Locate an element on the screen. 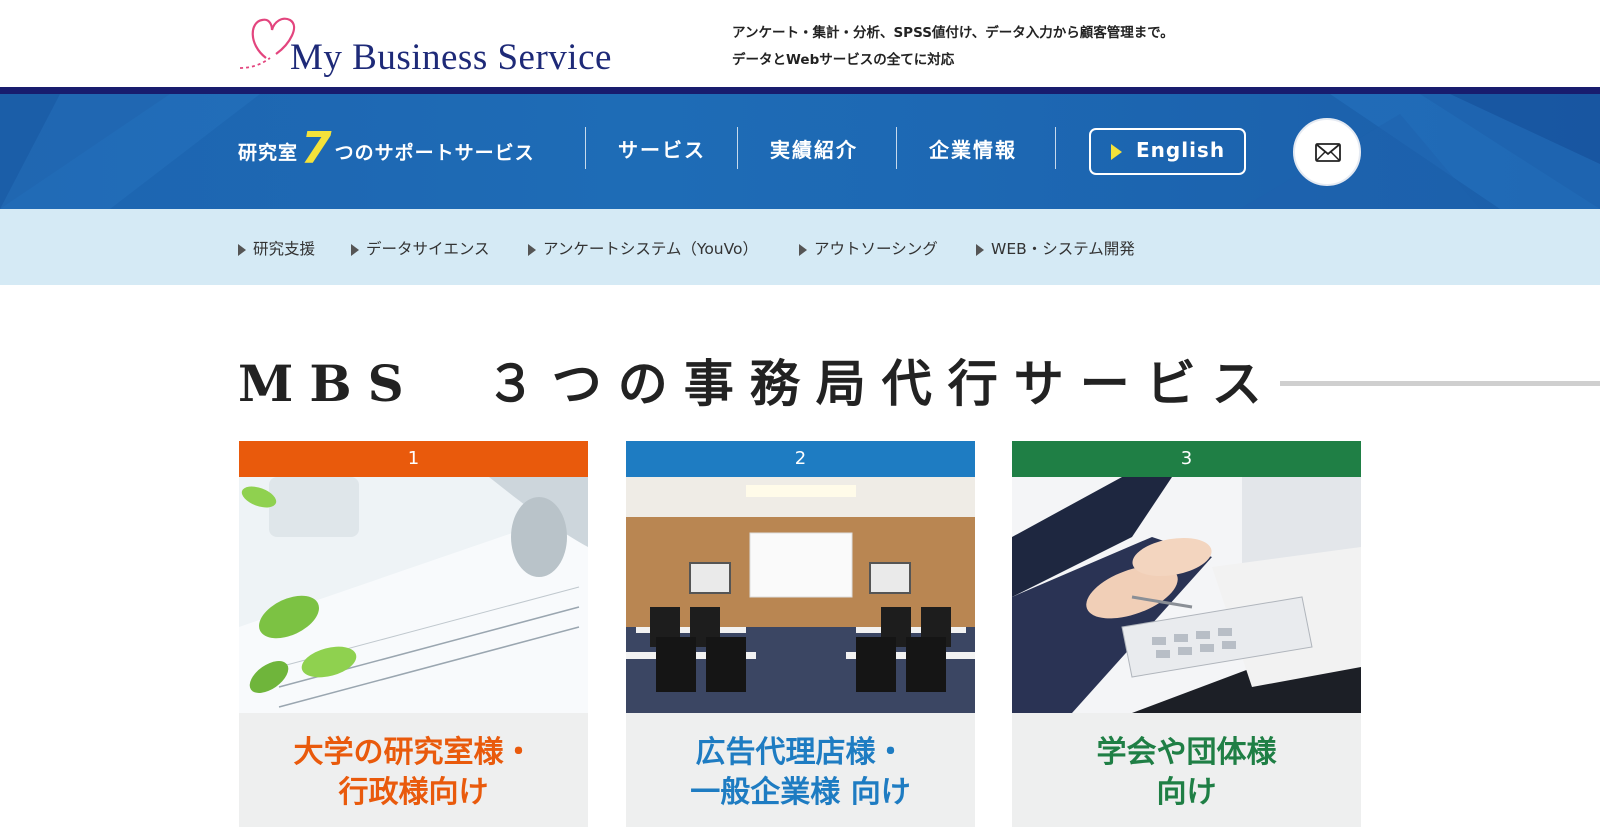  play-arrow-icon is located at coordinates (1116, 152).